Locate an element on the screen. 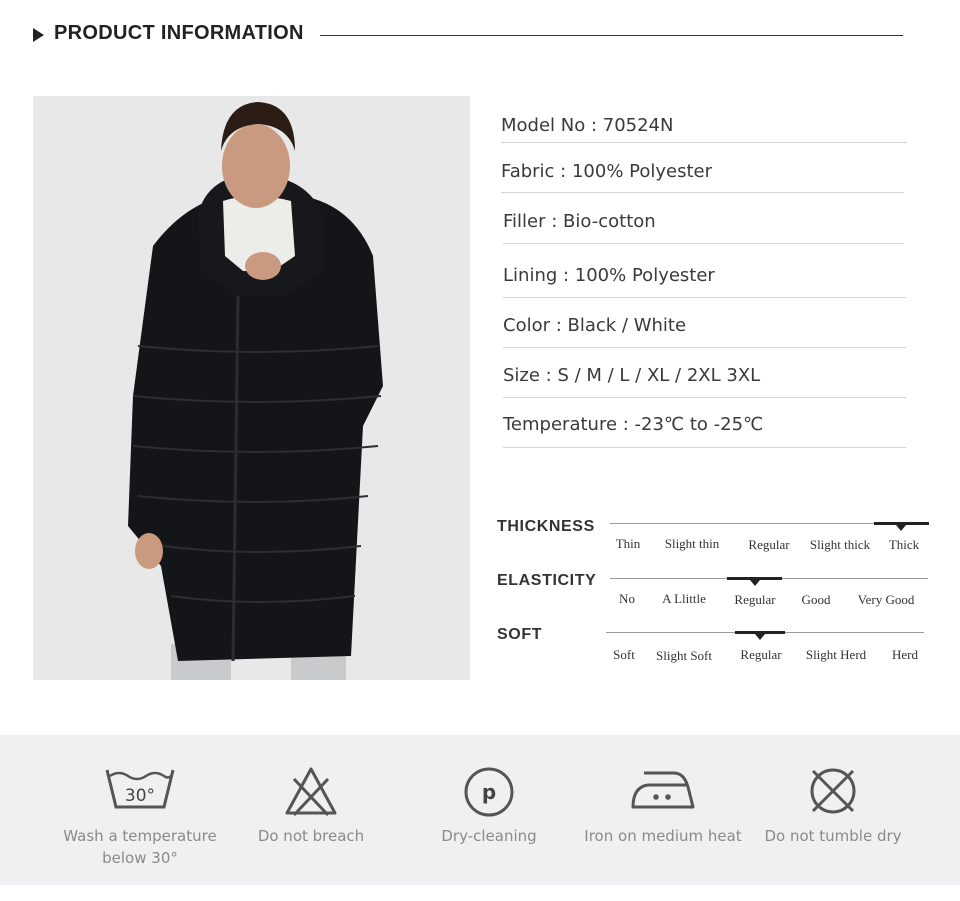 This screenshot has height=901, width=960. thickness-option: Thick is located at coordinates (904, 544).